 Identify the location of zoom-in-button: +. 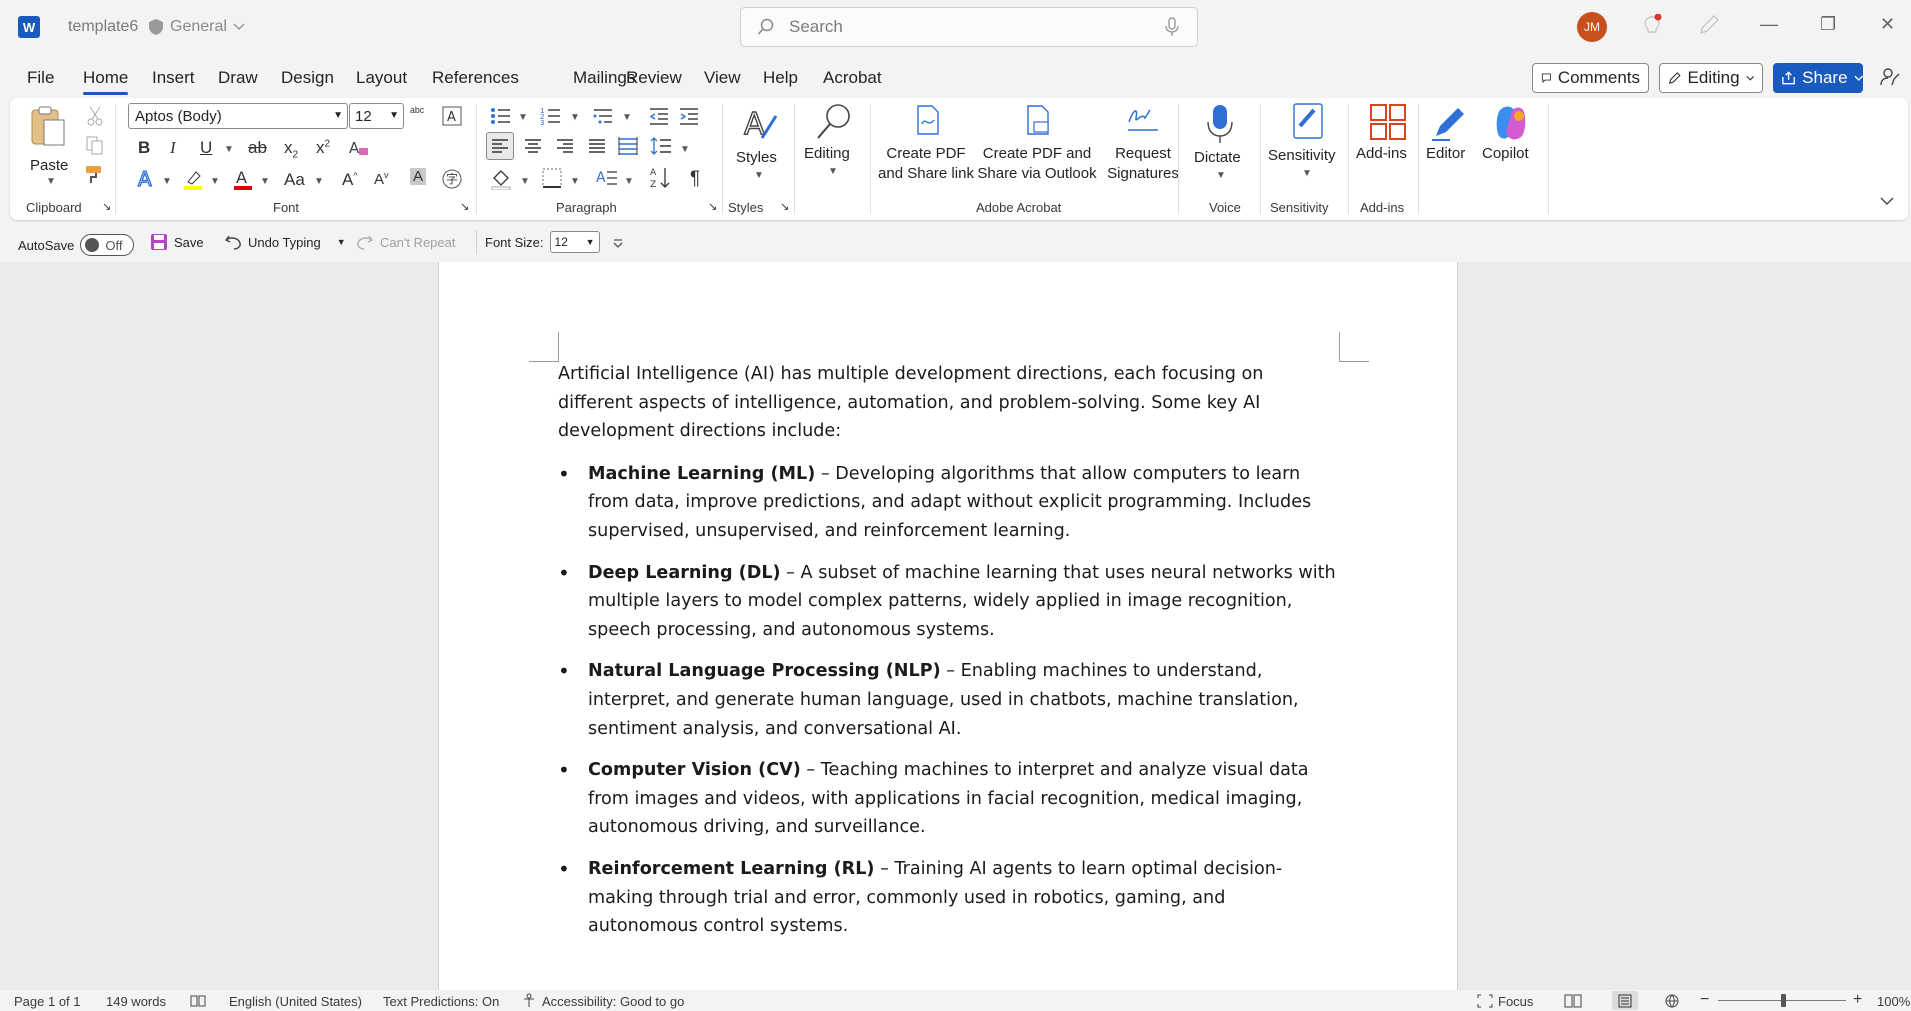
(1857, 1000).